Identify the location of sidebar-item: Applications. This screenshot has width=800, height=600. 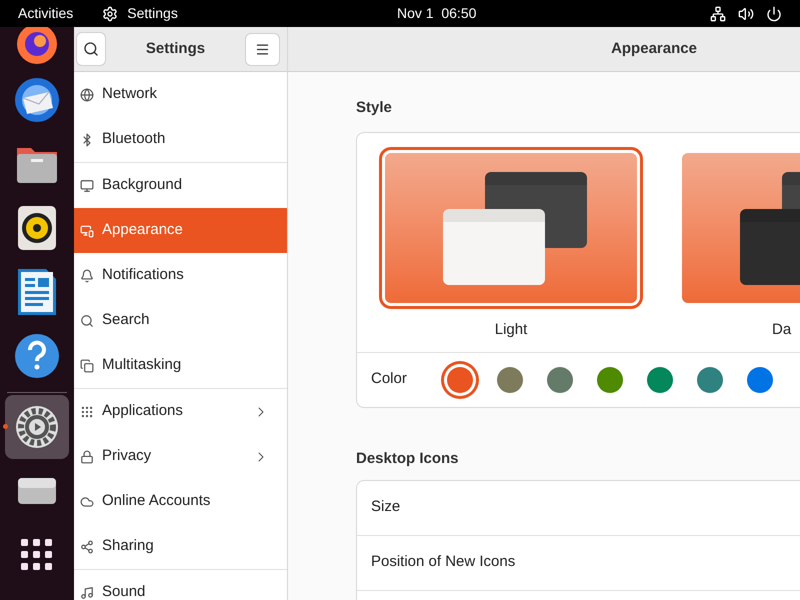
(180, 411).